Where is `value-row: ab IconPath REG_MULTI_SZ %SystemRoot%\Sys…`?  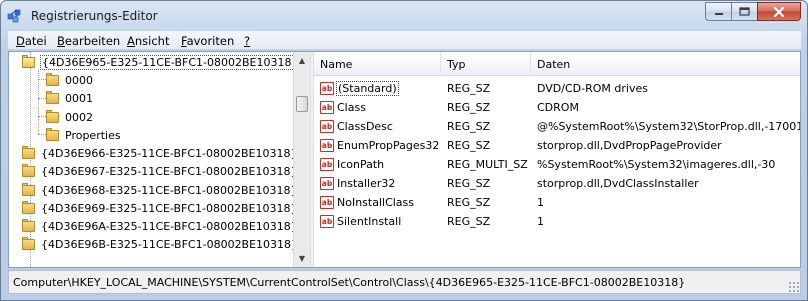 value-row: ab IconPath REG_MULTI_SZ %SystemRoot%\Sys… is located at coordinates (557, 164).